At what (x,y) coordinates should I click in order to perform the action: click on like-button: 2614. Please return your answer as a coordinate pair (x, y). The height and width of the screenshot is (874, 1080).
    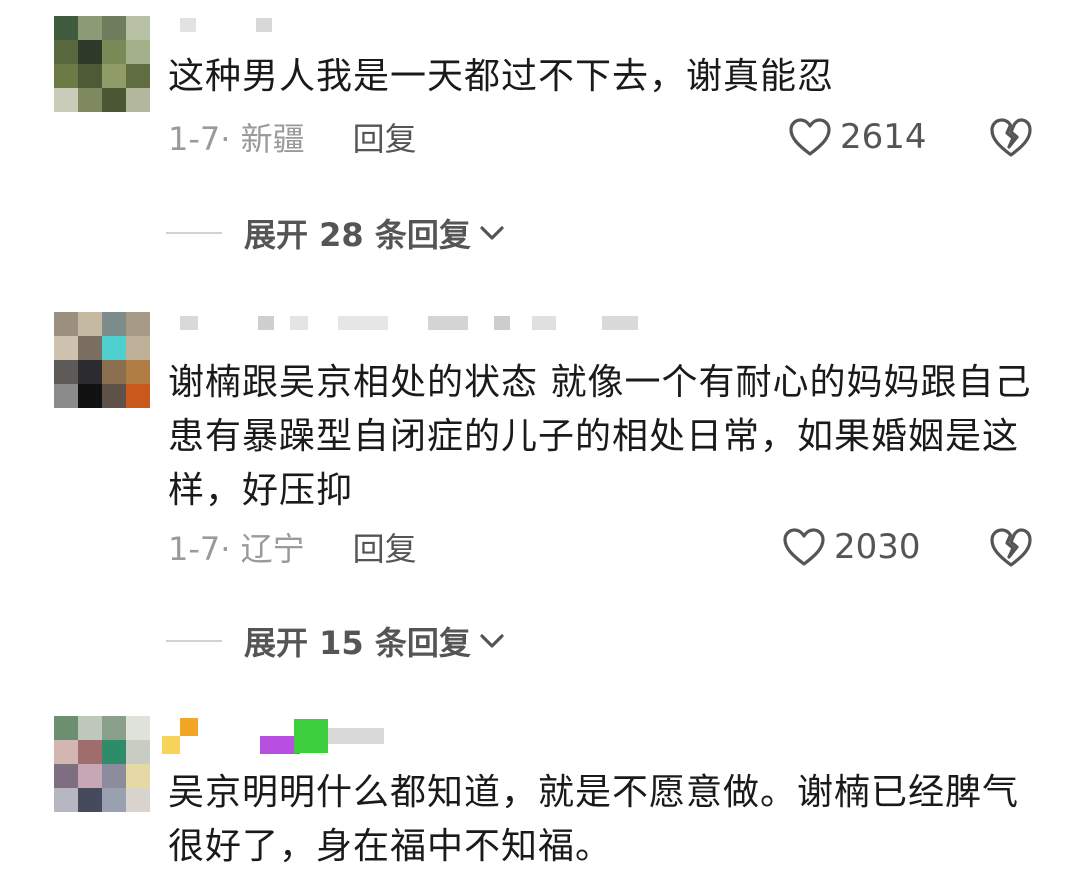
    Looking at the image, I should click on (857, 137).